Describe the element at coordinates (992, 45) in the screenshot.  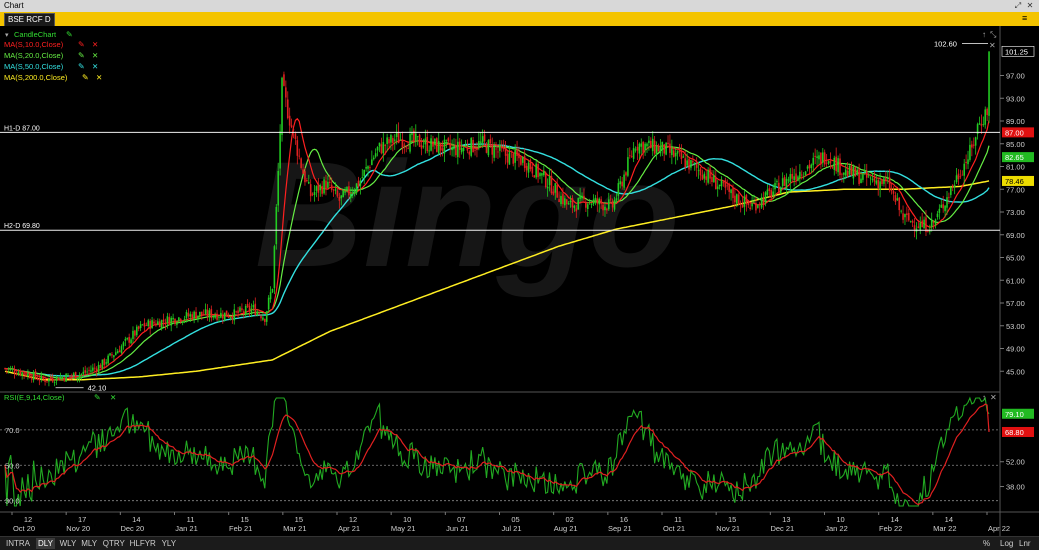
I see `close-panel-icon: ✕` at that location.